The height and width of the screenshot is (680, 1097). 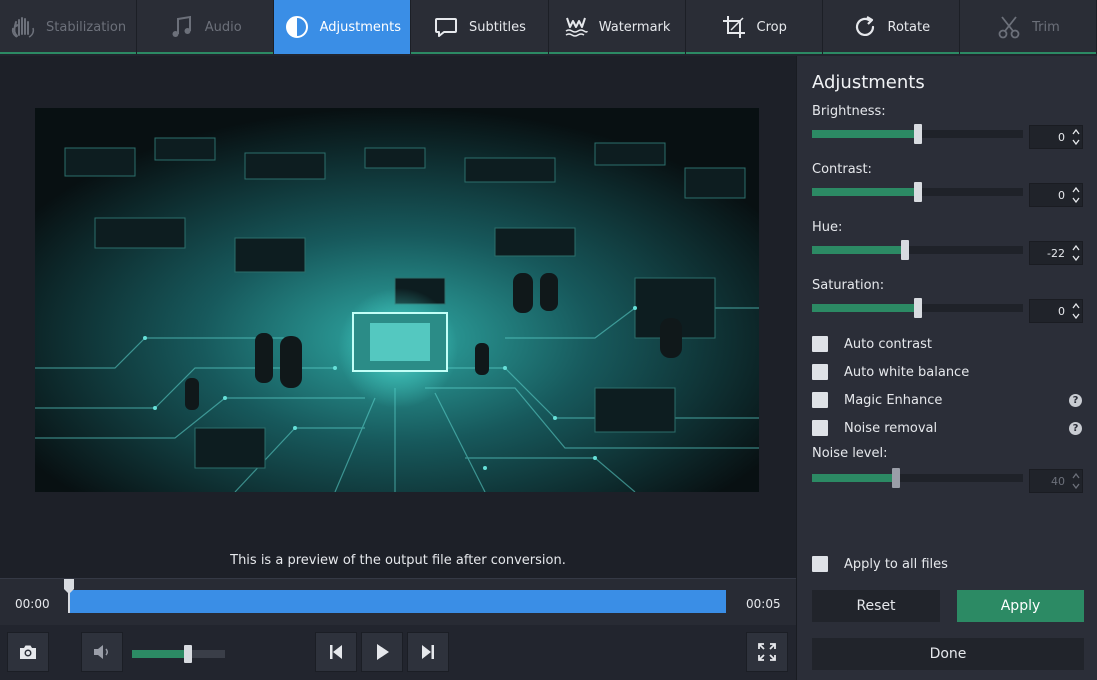 What do you see at coordinates (820, 344) in the screenshot?
I see `auto-contrast-checkbox` at bounding box center [820, 344].